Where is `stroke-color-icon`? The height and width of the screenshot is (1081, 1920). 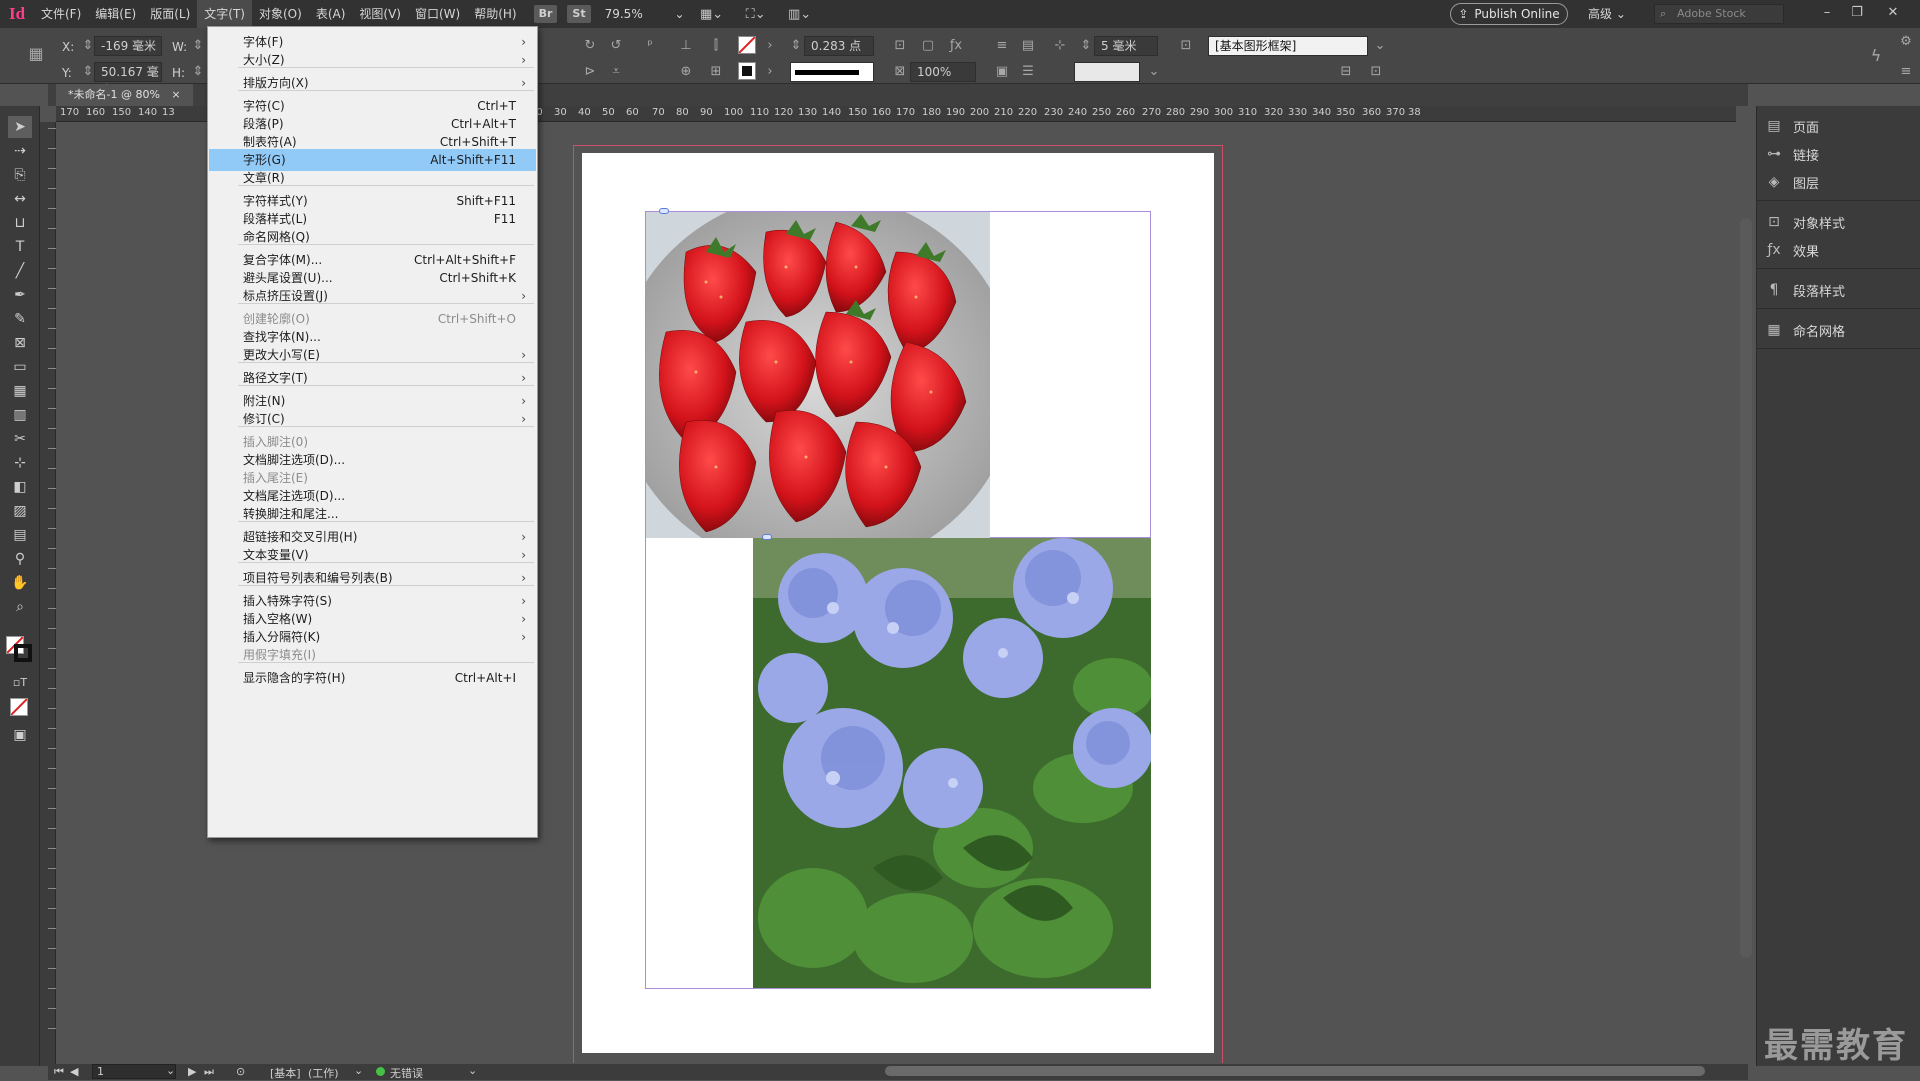
stroke-color-icon is located at coordinates (23, 653).